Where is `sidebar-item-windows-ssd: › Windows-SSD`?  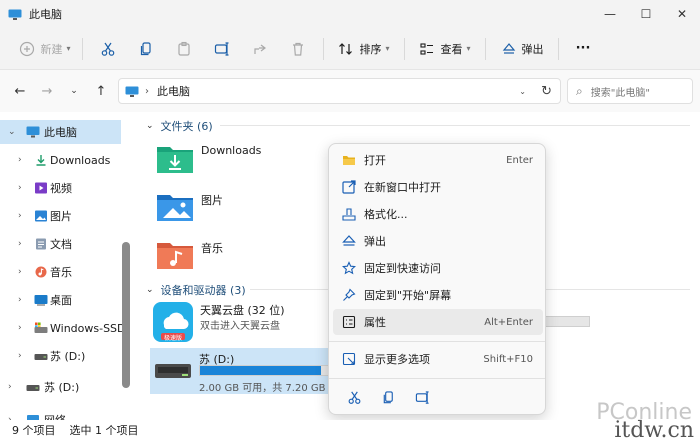 sidebar-item-windows-ssd: › Windows-SSD is located at coordinates (63, 328).